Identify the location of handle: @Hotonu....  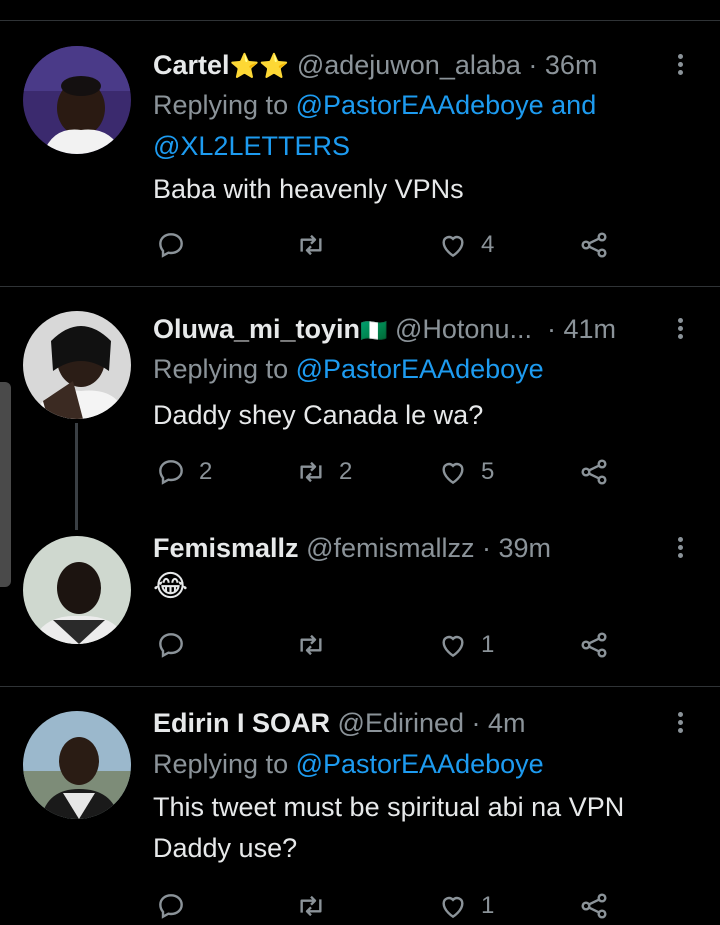
(463, 329).